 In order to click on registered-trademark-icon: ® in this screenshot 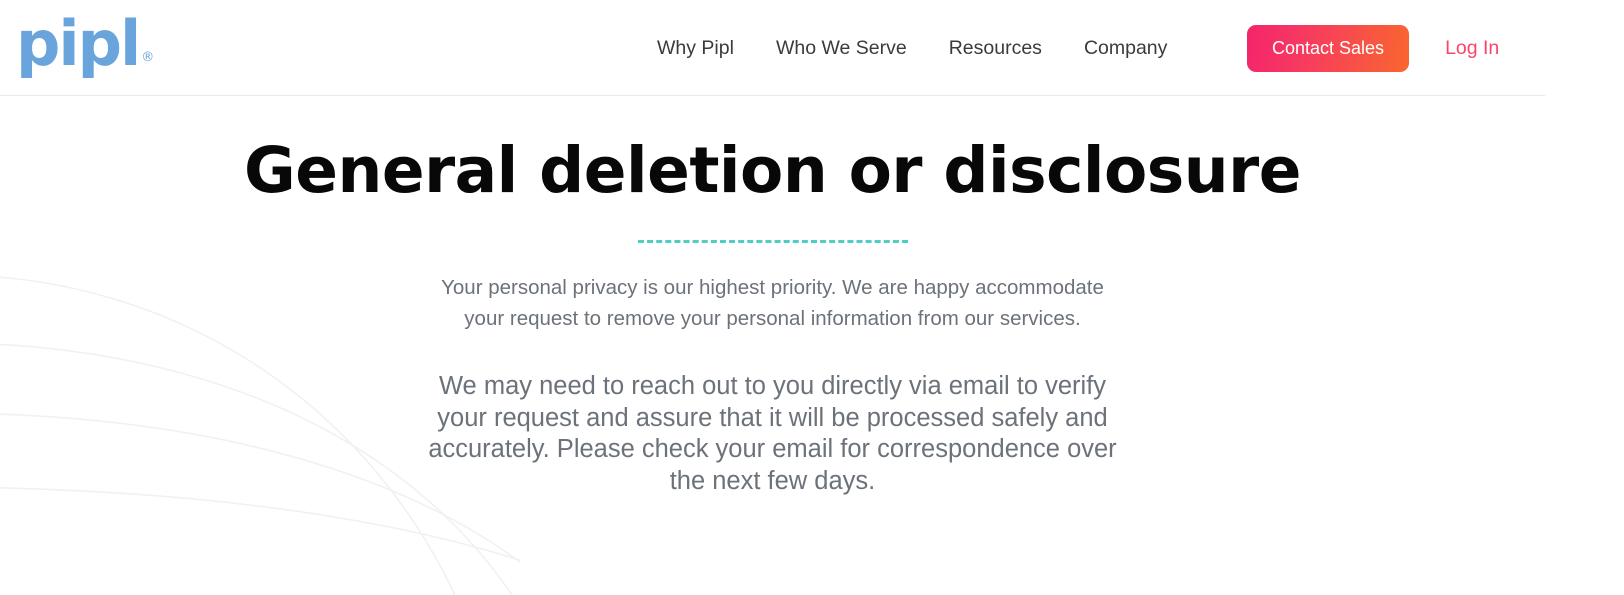, I will do `click(148, 57)`.